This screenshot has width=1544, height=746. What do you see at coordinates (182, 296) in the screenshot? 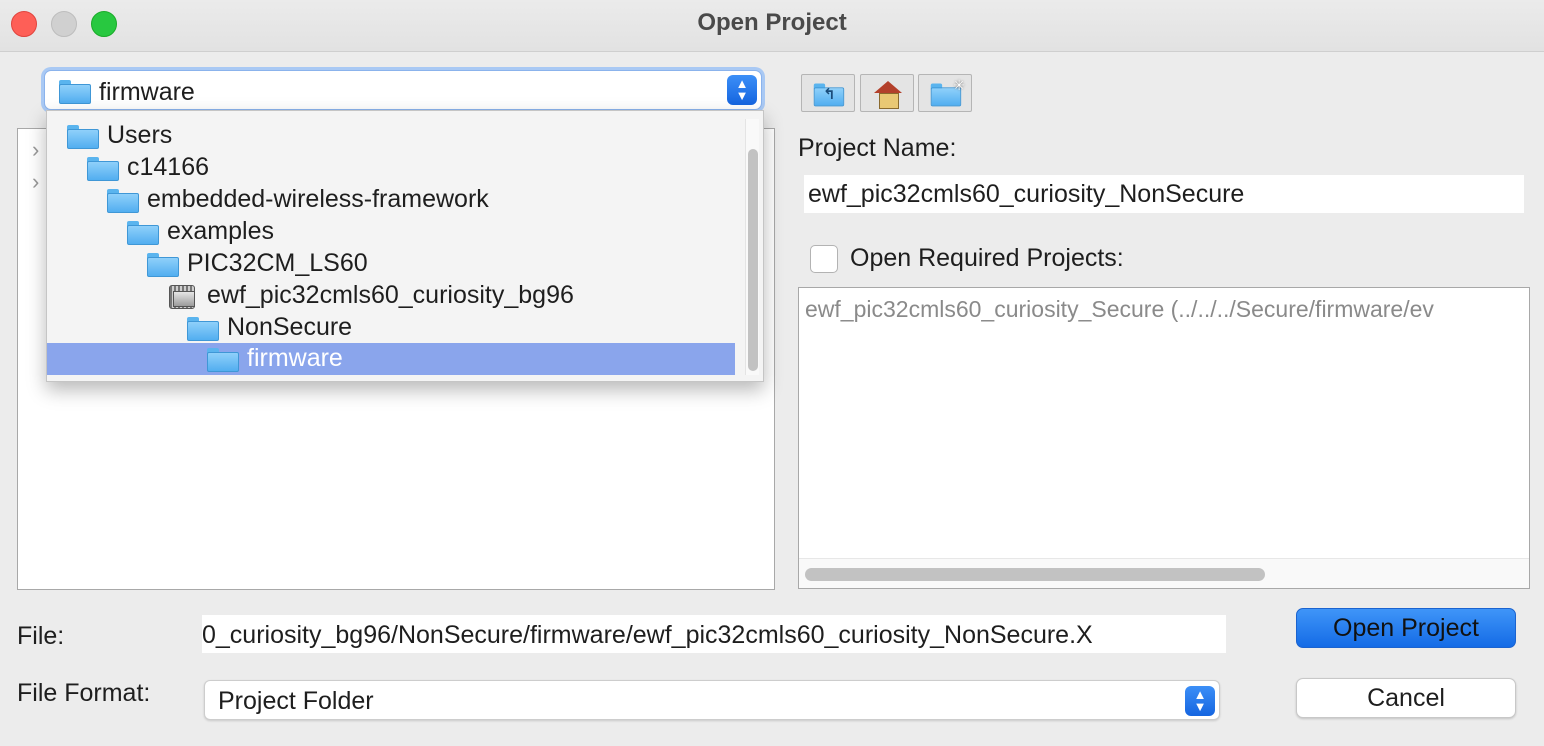
I see `project-icon` at bounding box center [182, 296].